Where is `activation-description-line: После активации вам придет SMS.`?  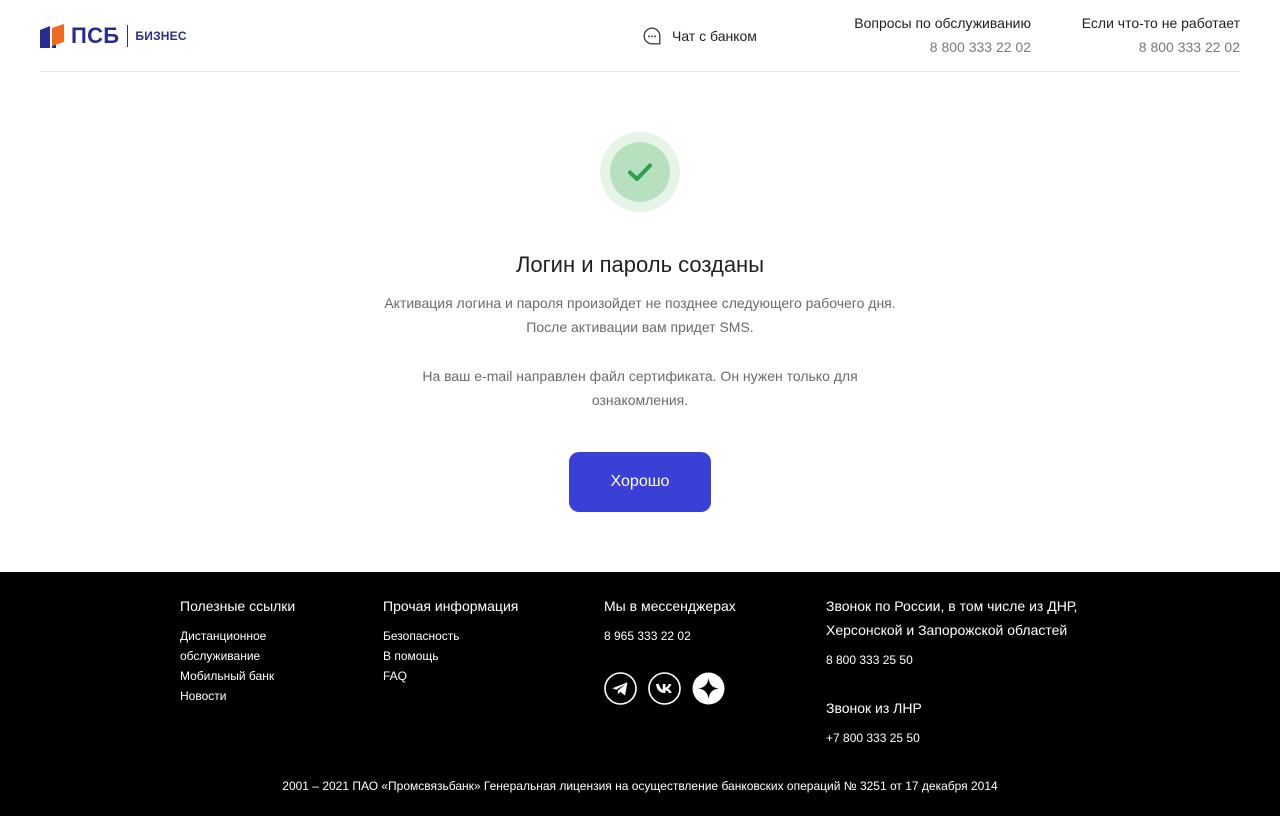 activation-description-line: После активации вам придет SMS. is located at coordinates (640, 327).